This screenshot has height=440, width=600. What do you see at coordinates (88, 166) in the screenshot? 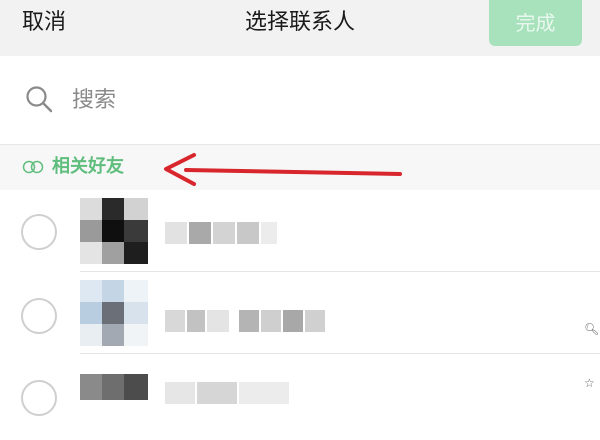
I see `section-label: 相关好友` at bounding box center [88, 166].